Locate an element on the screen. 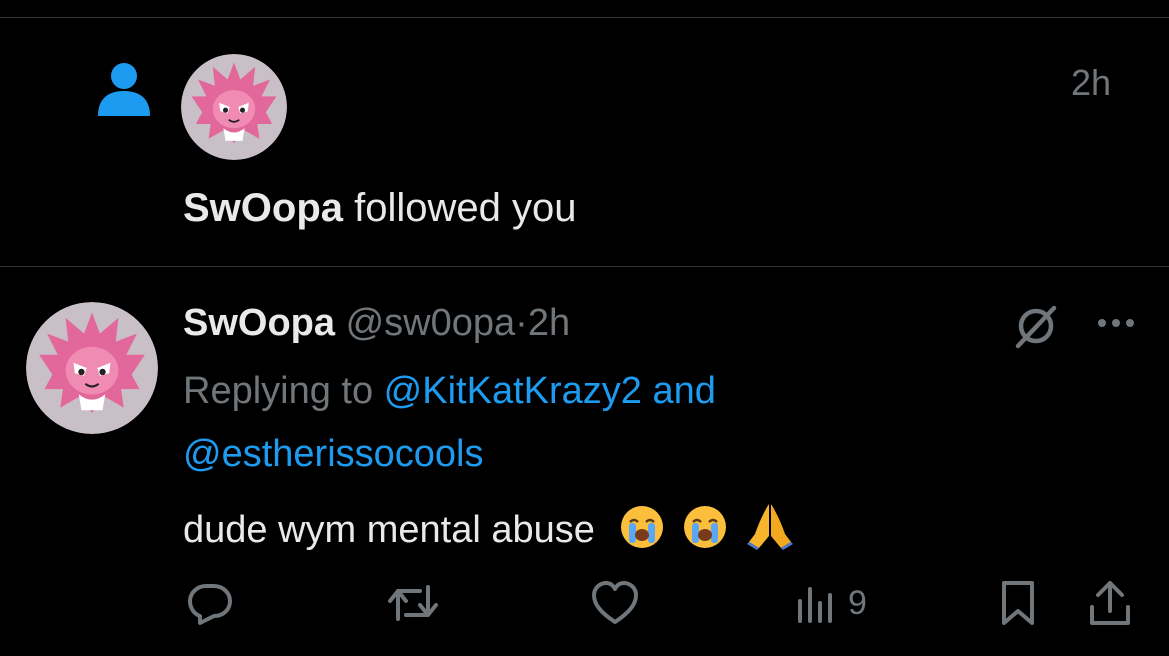  tweet-header: SwOopa @sw0opa·2h is located at coordinates (376, 323).